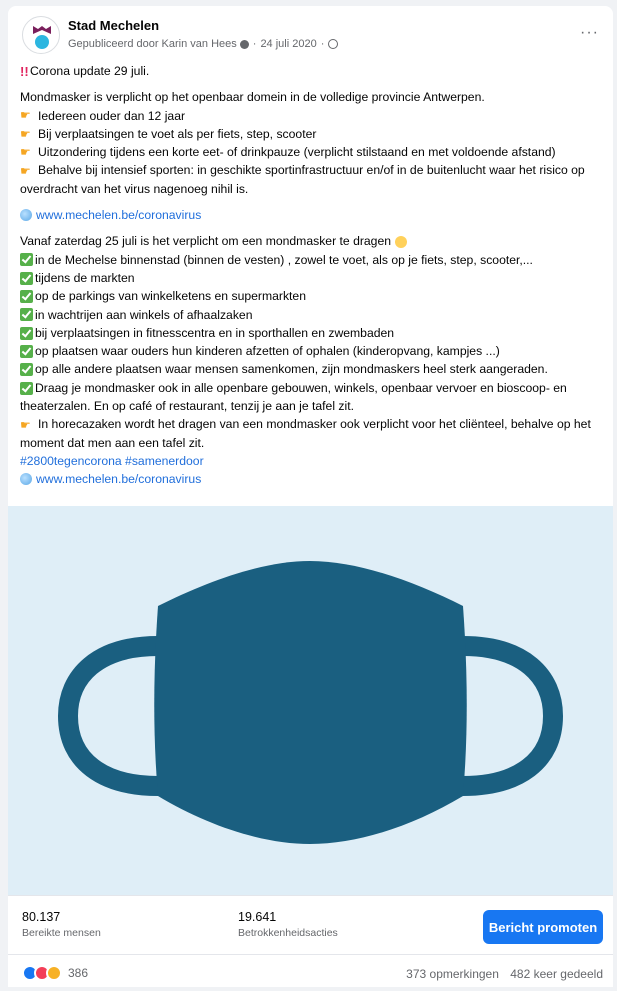 This screenshot has width=617, height=991. What do you see at coordinates (113, 25) in the screenshot?
I see `author-name: Stad Mechelen` at bounding box center [113, 25].